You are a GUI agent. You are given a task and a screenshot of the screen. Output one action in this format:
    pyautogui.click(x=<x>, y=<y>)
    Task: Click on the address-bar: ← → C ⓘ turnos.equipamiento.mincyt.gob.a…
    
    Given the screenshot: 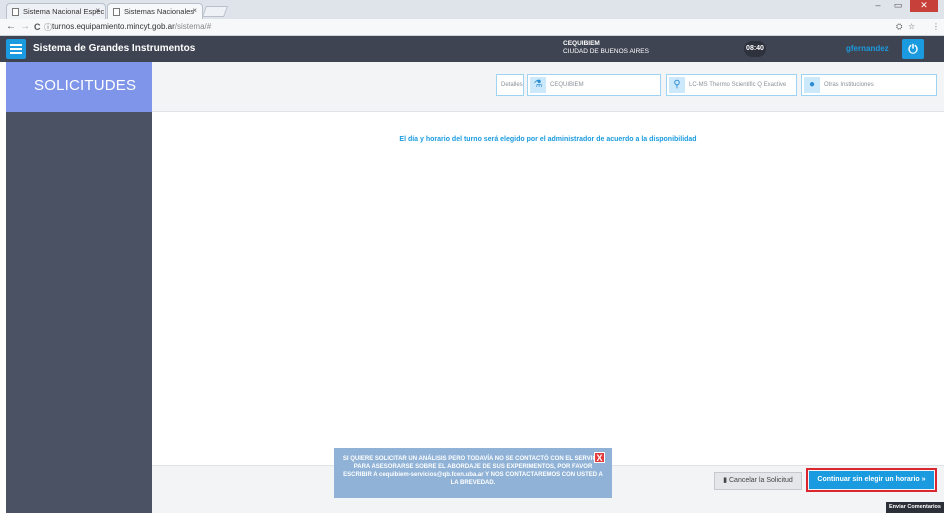 What is the action you would take?
    pyautogui.click(x=472, y=27)
    